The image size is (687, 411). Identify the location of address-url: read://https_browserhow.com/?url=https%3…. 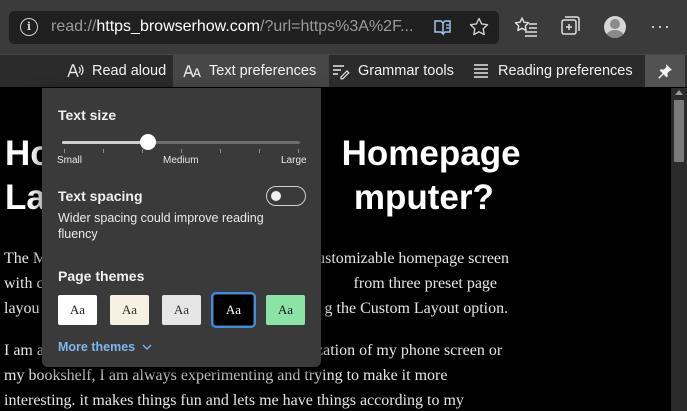
(241, 27).